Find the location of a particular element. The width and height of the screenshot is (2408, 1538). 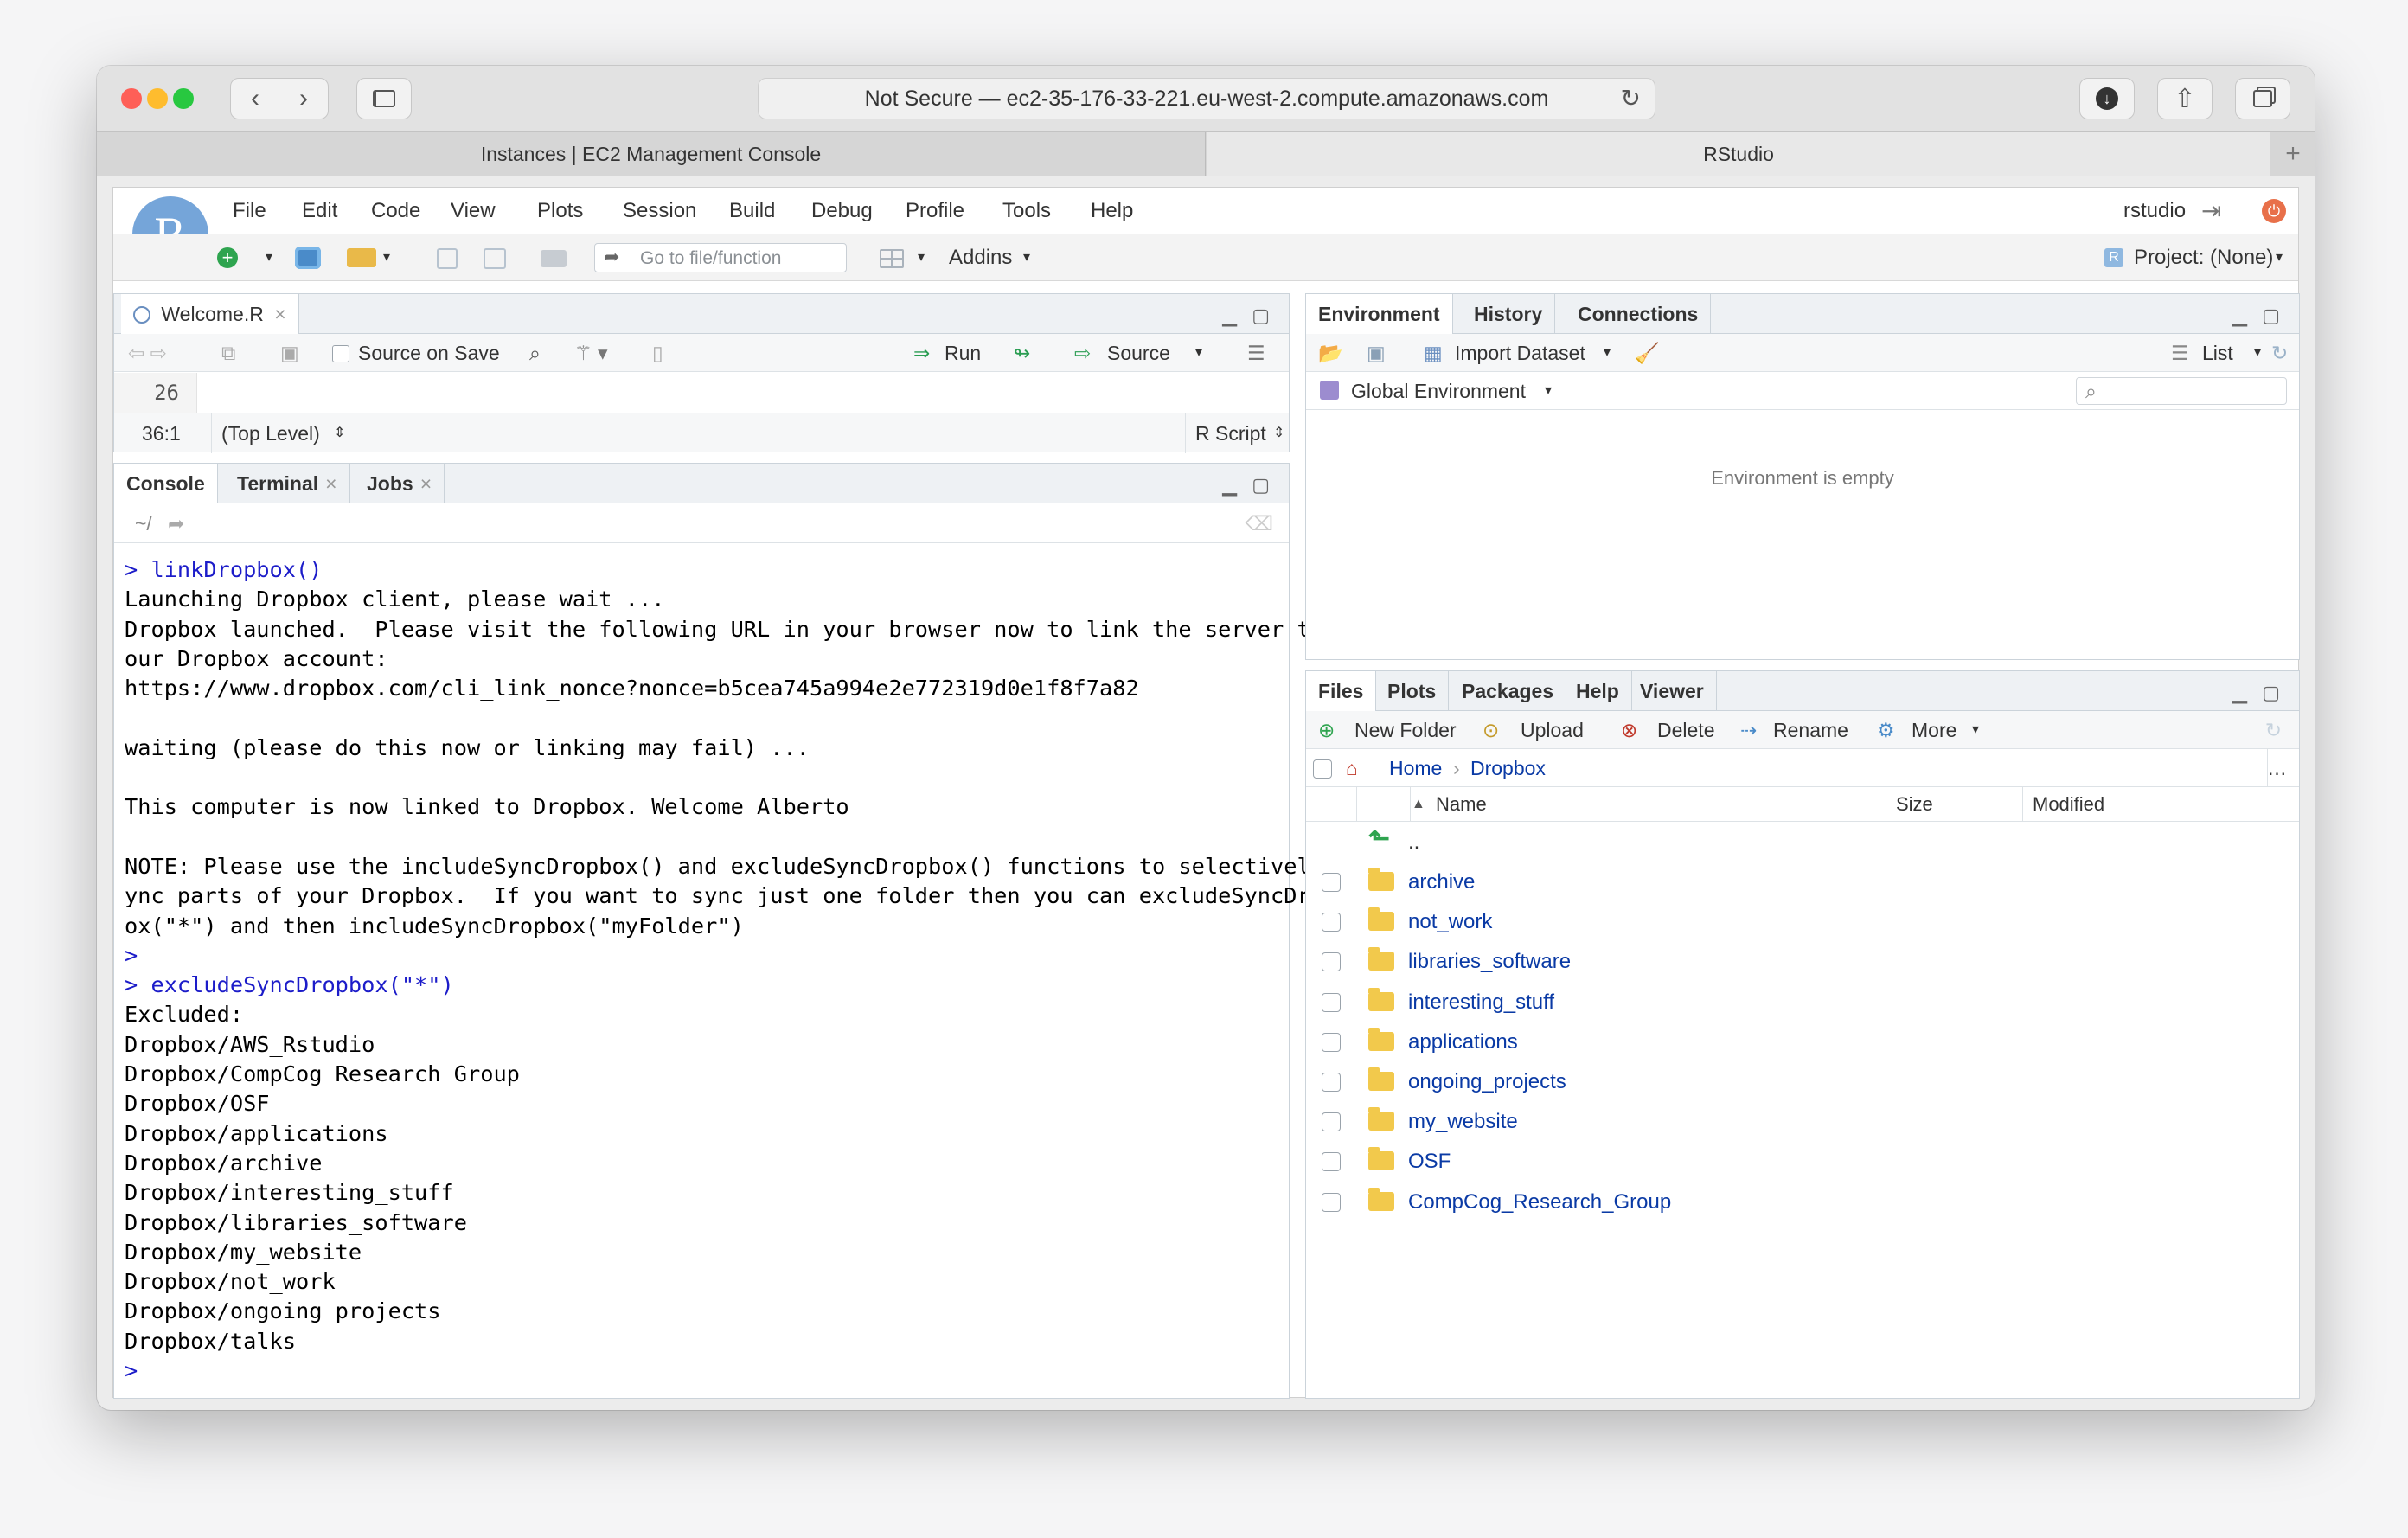

new-folder-button: New Folder is located at coordinates (1405, 730).